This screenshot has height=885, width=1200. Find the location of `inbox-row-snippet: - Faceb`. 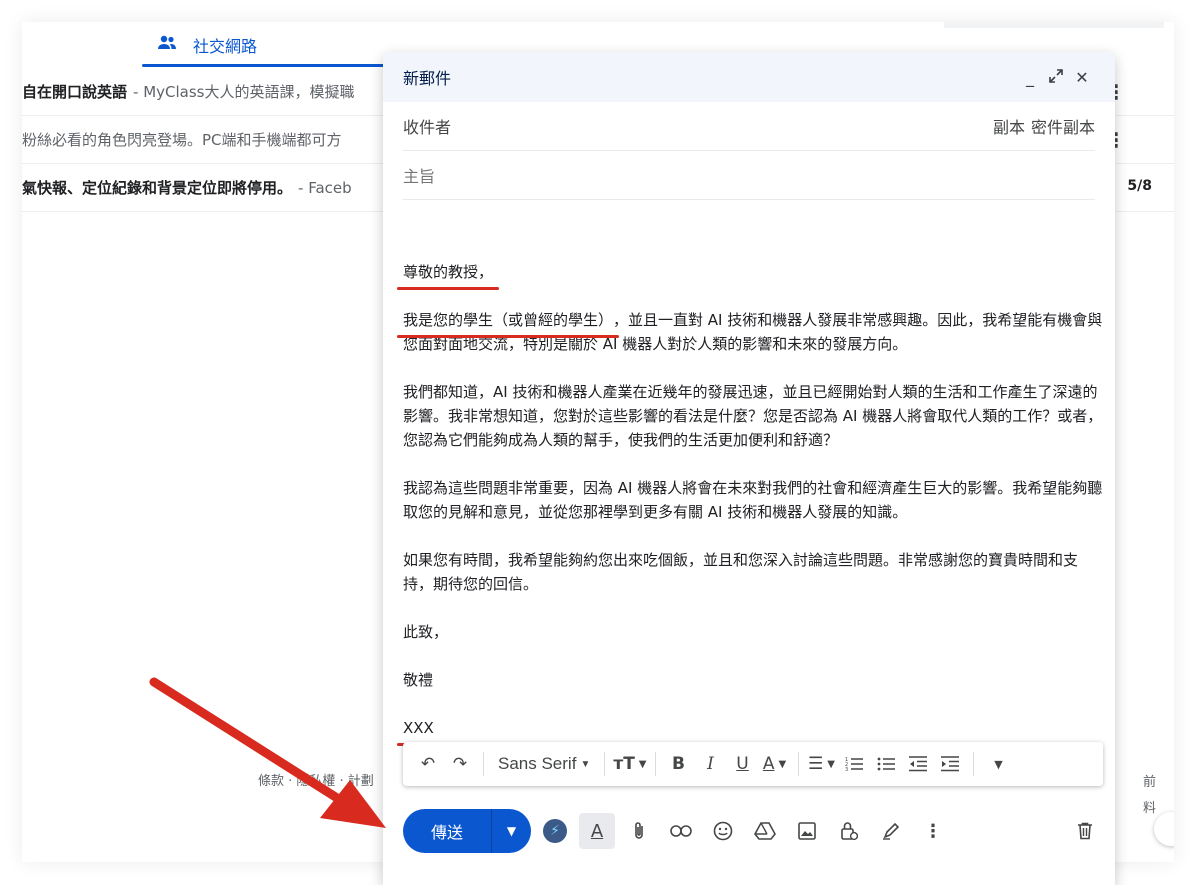

inbox-row-snippet: - Faceb is located at coordinates (325, 187).